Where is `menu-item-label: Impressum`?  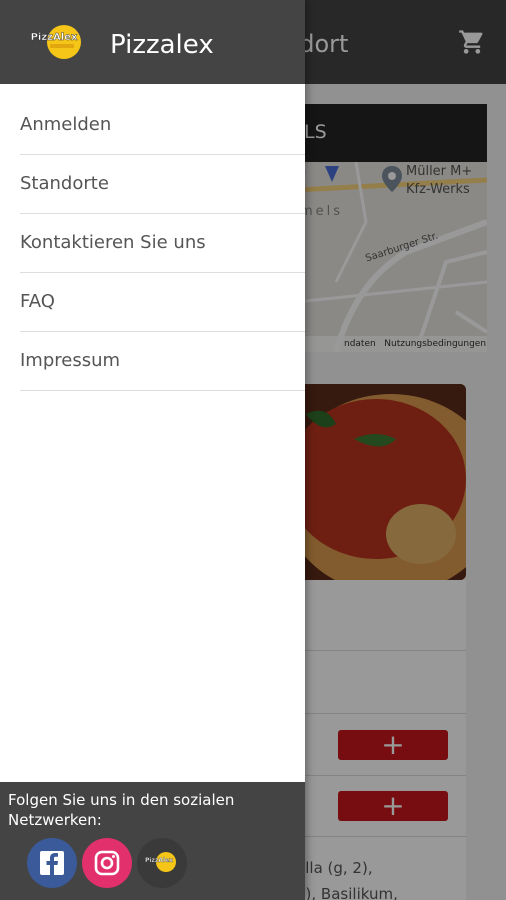 menu-item-label: Impressum is located at coordinates (70, 360).